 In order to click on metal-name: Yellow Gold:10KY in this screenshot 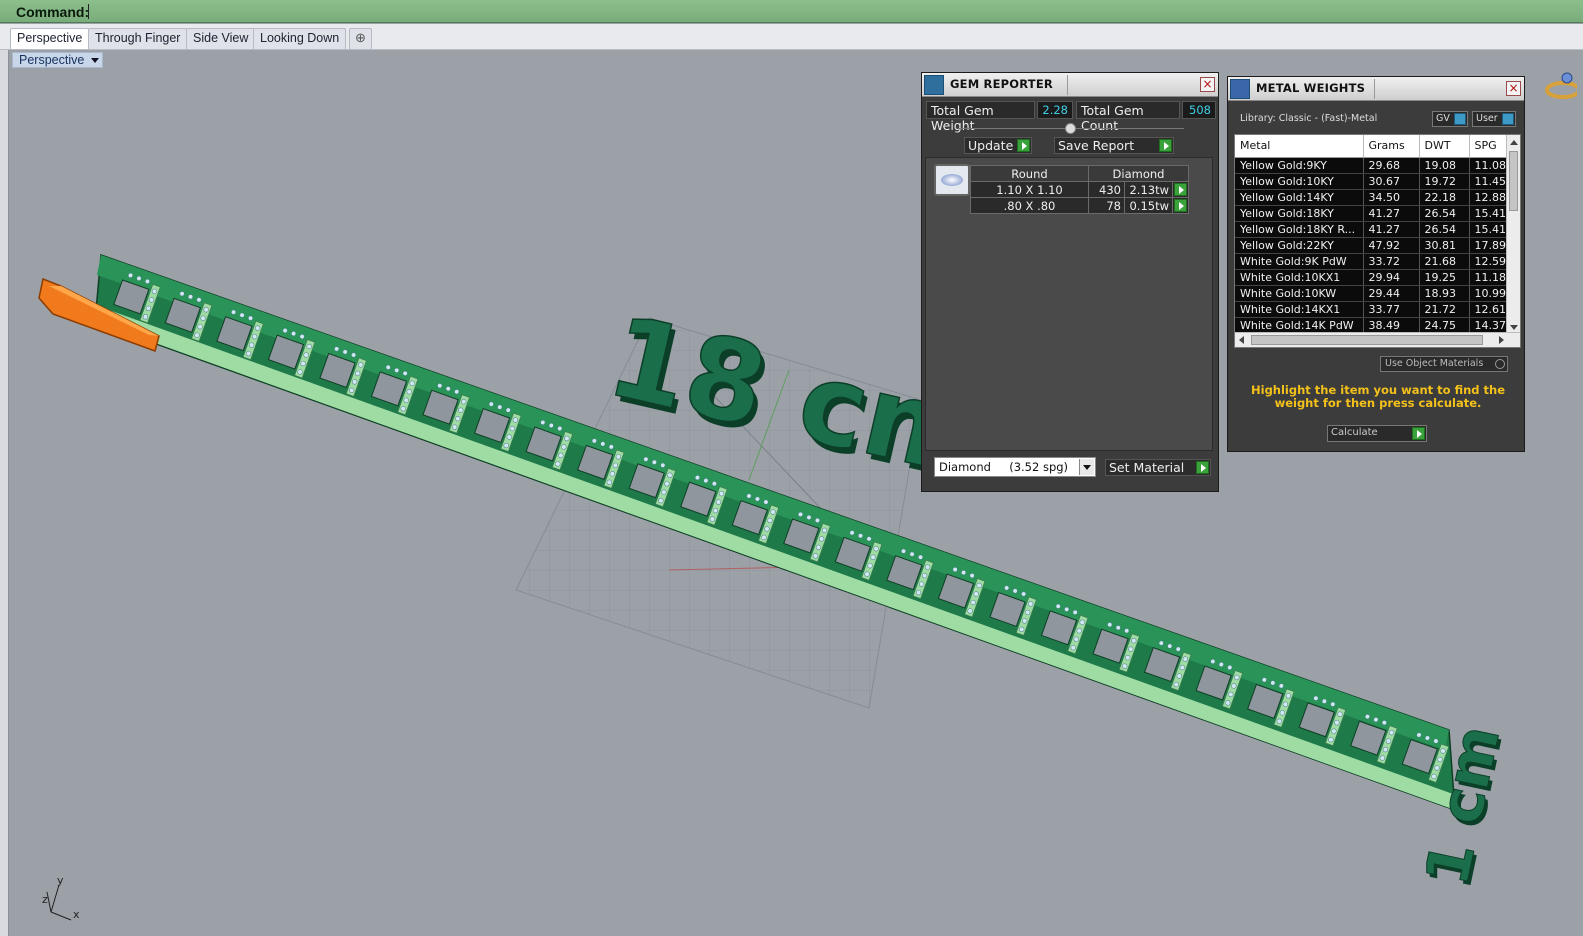, I will do `click(1299, 181)`.